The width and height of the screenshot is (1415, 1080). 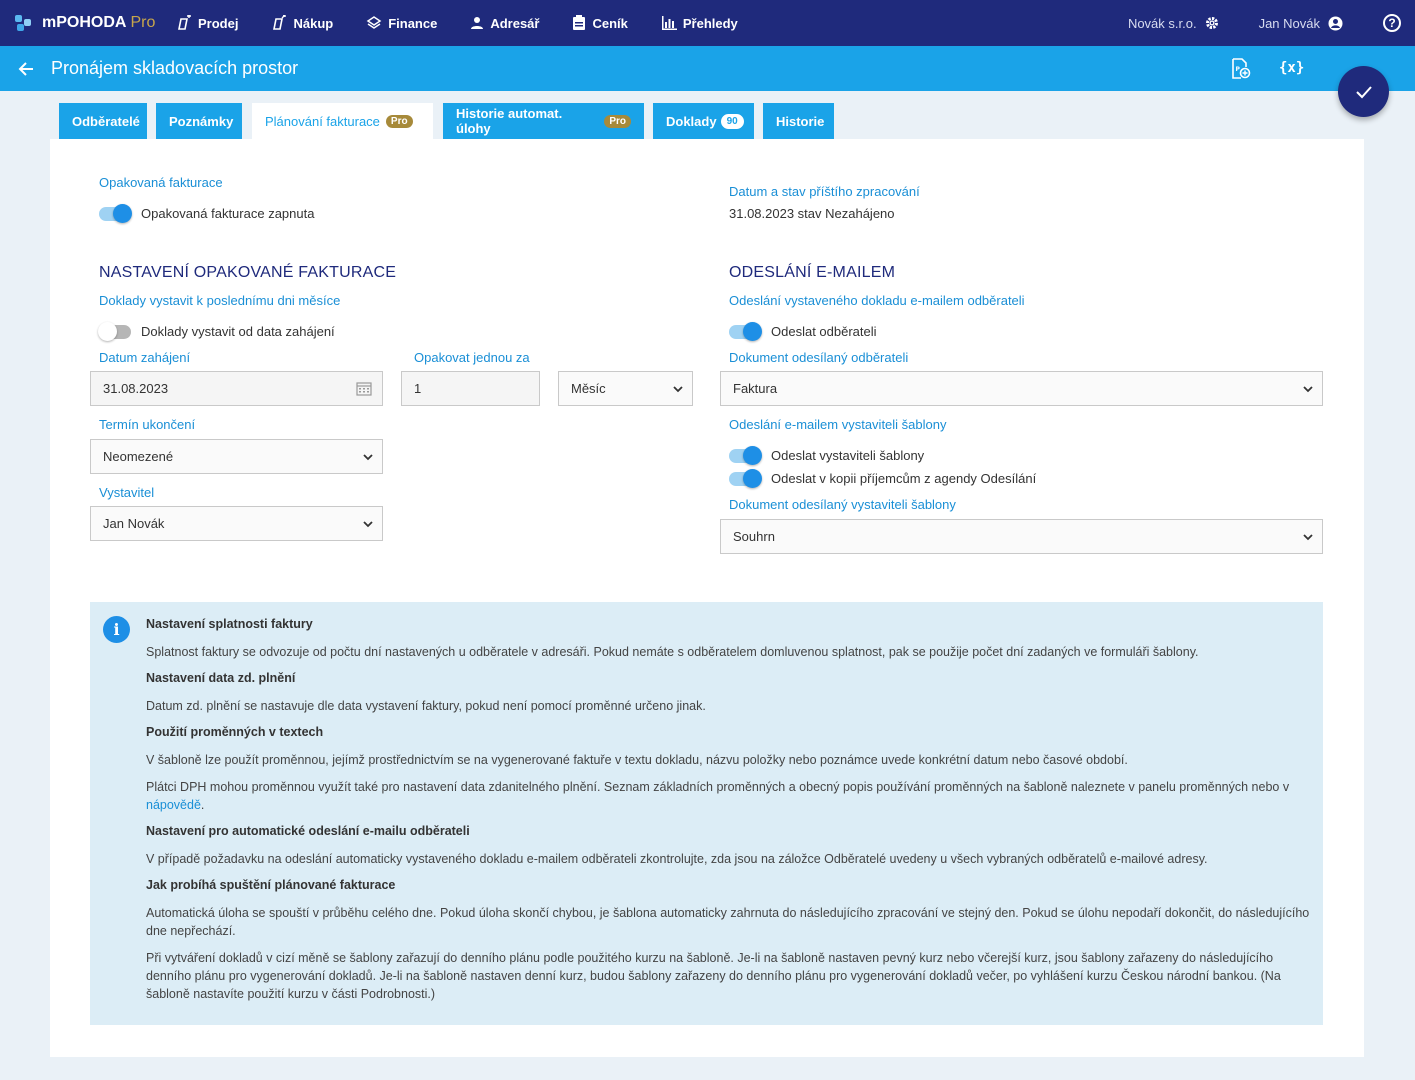 I want to click on end-term-label: Termín ukončení, so click(x=147, y=424).